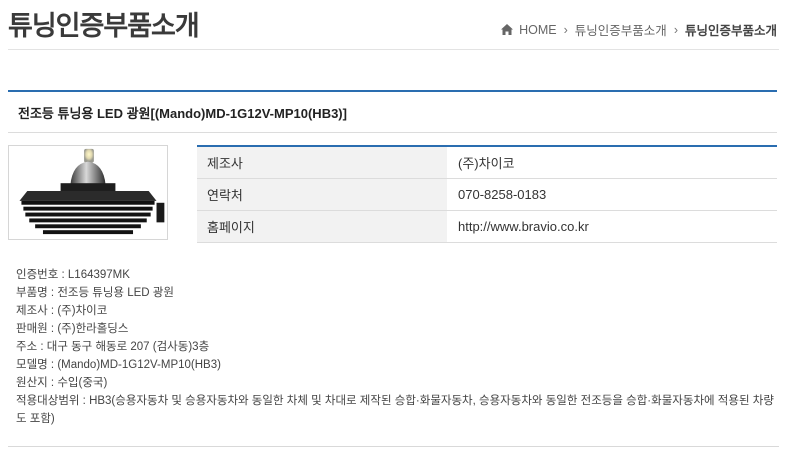 This screenshot has width=787, height=456. Describe the element at coordinates (73, 275) in the screenshot. I see `certification-number: 인증번호 : L164397MK` at that location.